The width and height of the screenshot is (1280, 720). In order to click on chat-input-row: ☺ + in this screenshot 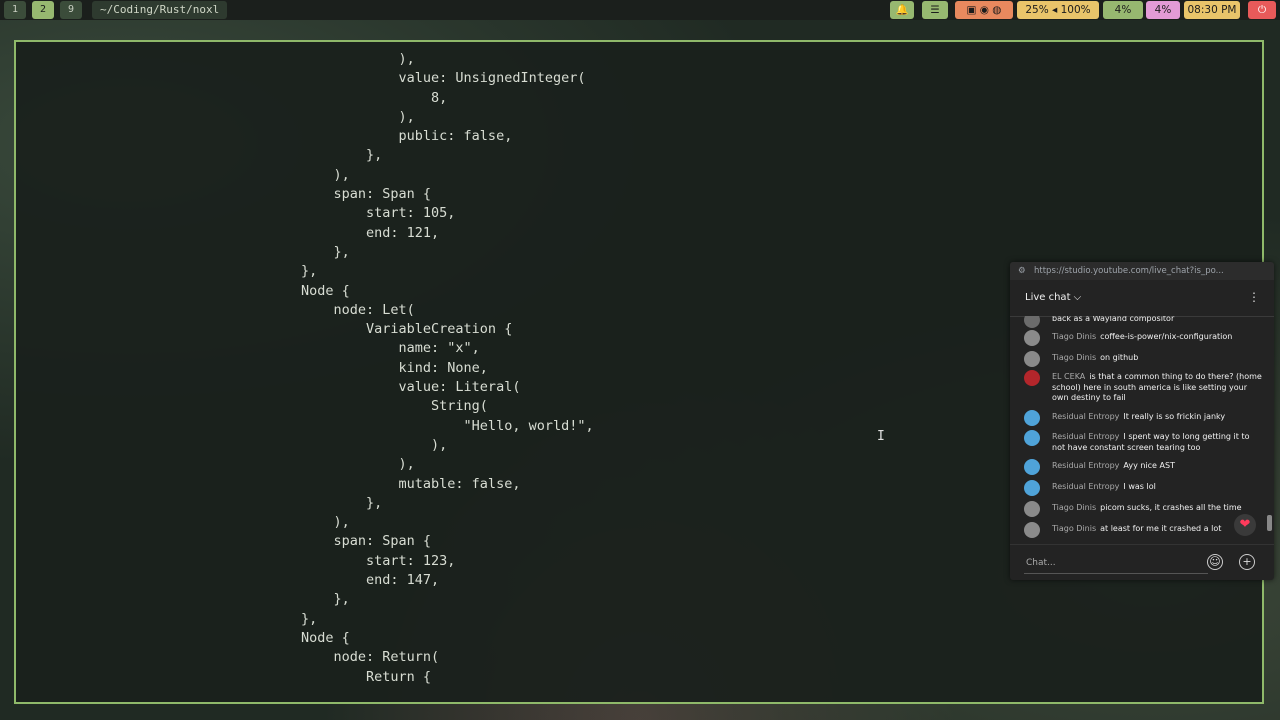, I will do `click(1142, 562)`.